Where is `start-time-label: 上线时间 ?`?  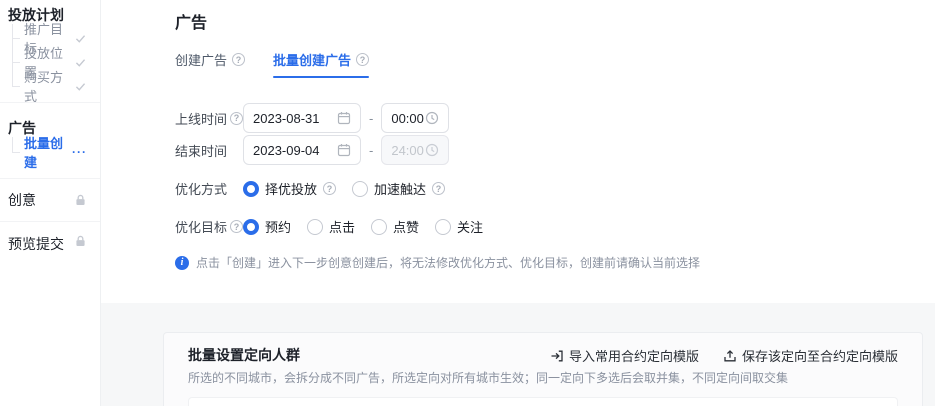 start-time-label: 上线时间 ? is located at coordinates (209, 118).